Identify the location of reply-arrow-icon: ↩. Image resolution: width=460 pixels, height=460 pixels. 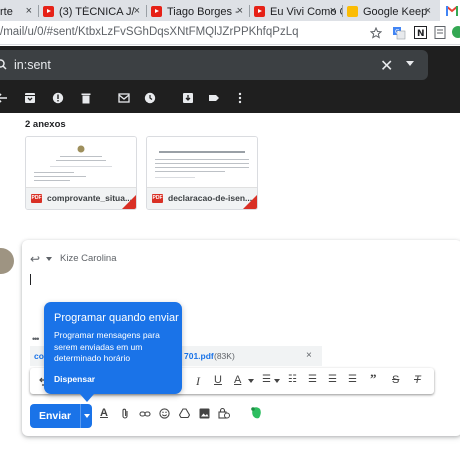
(35, 259).